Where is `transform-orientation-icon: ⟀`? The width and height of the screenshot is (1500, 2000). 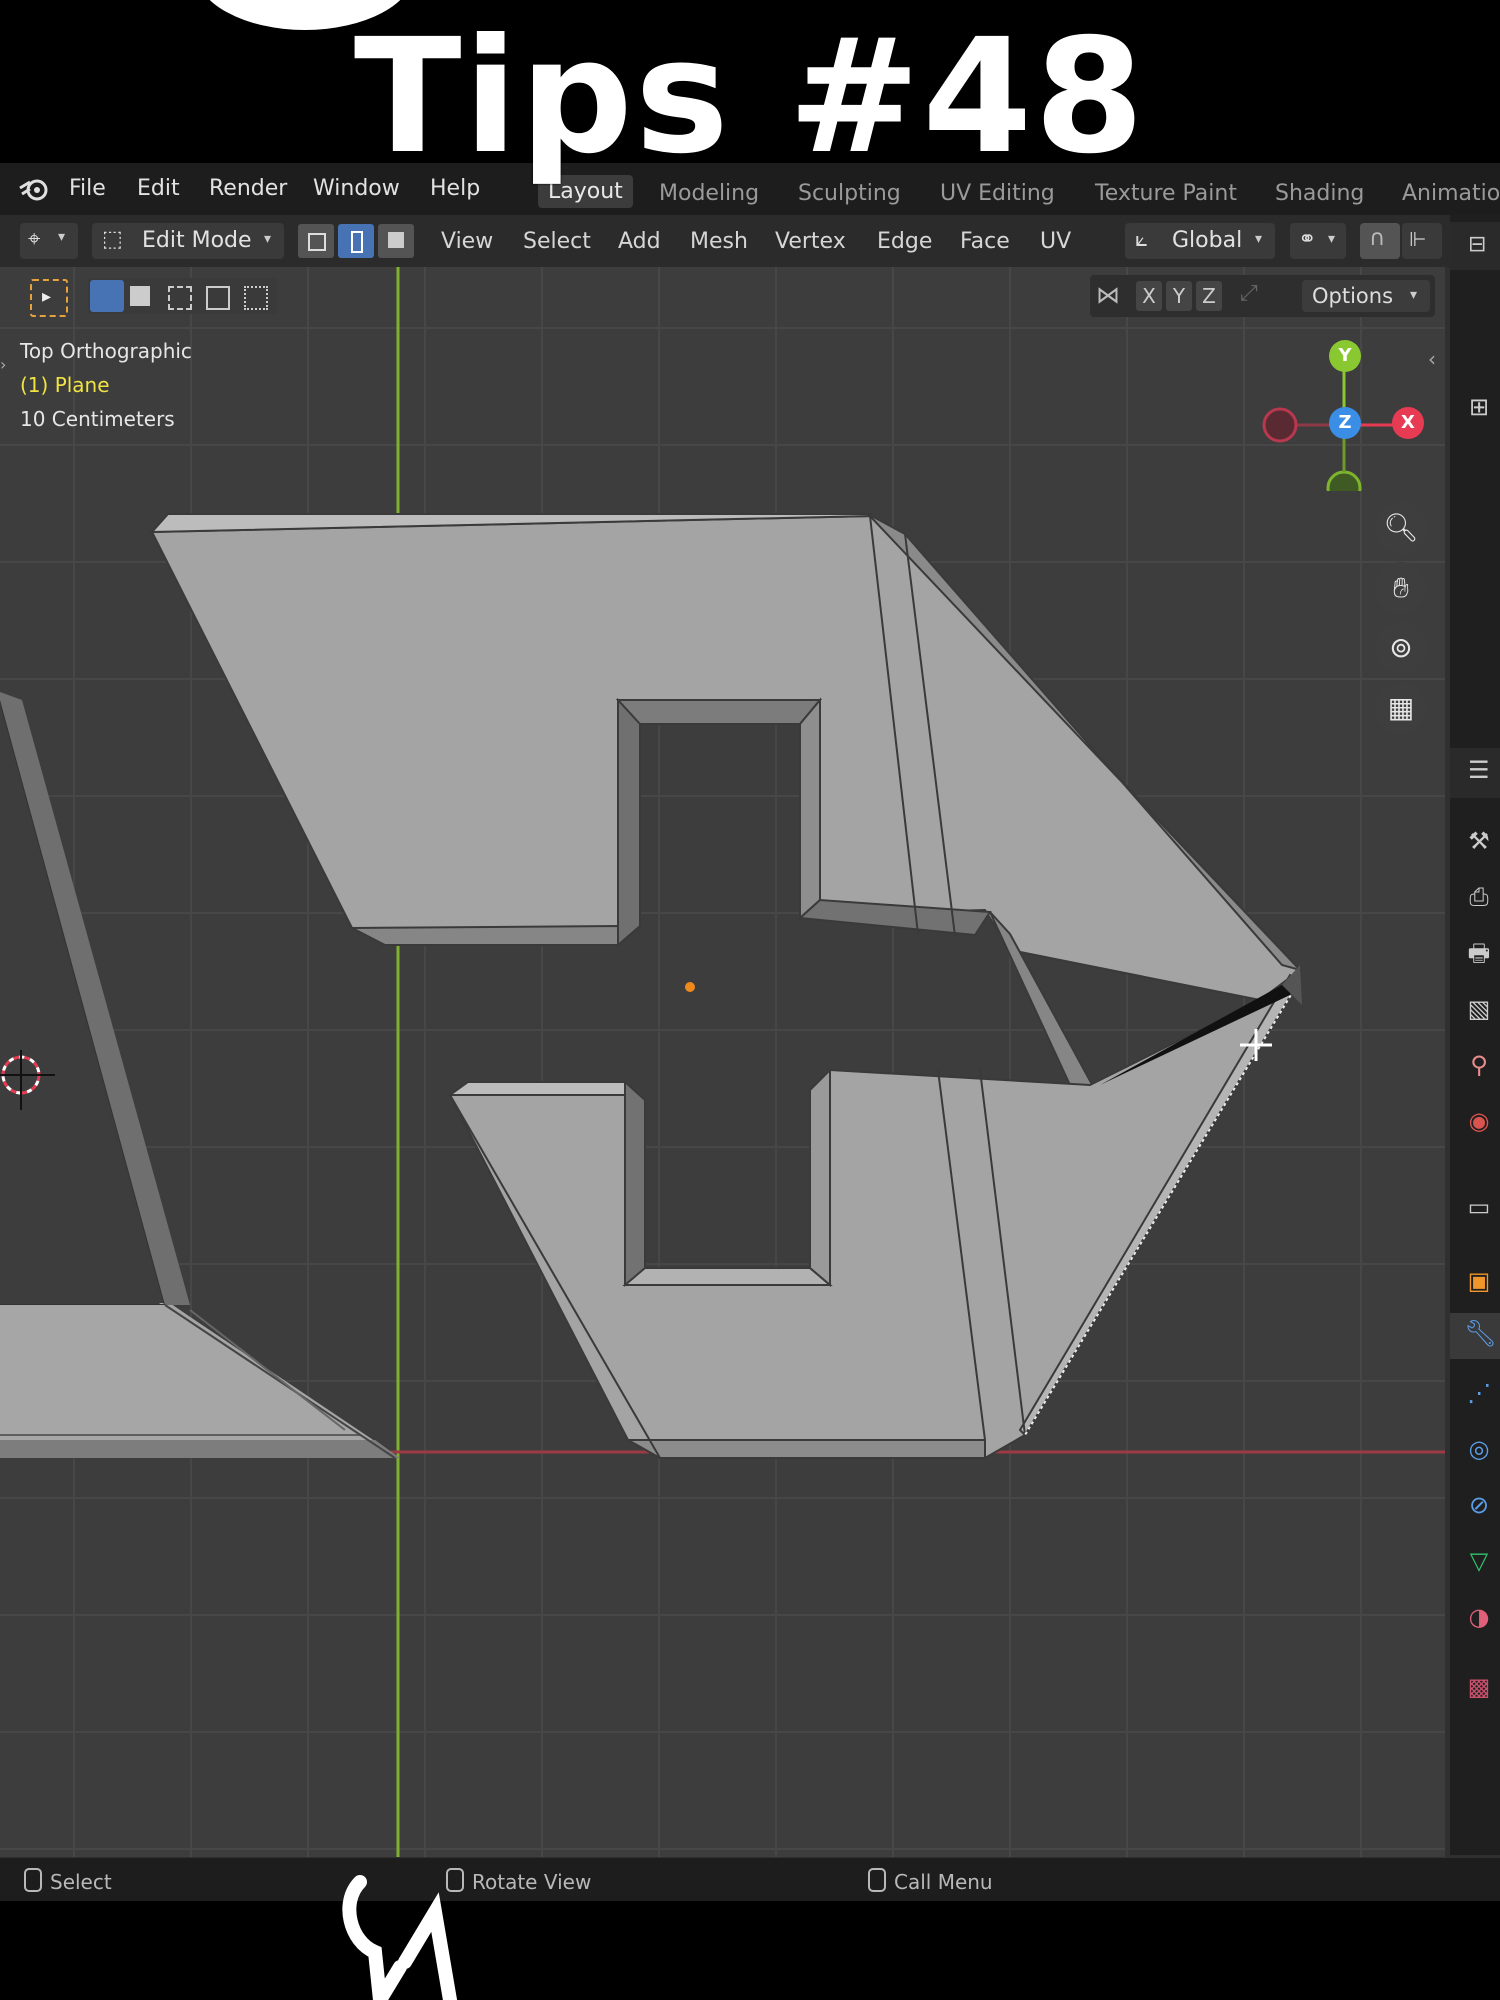
transform-orientation-icon: ⟀ is located at coordinates (1142, 239).